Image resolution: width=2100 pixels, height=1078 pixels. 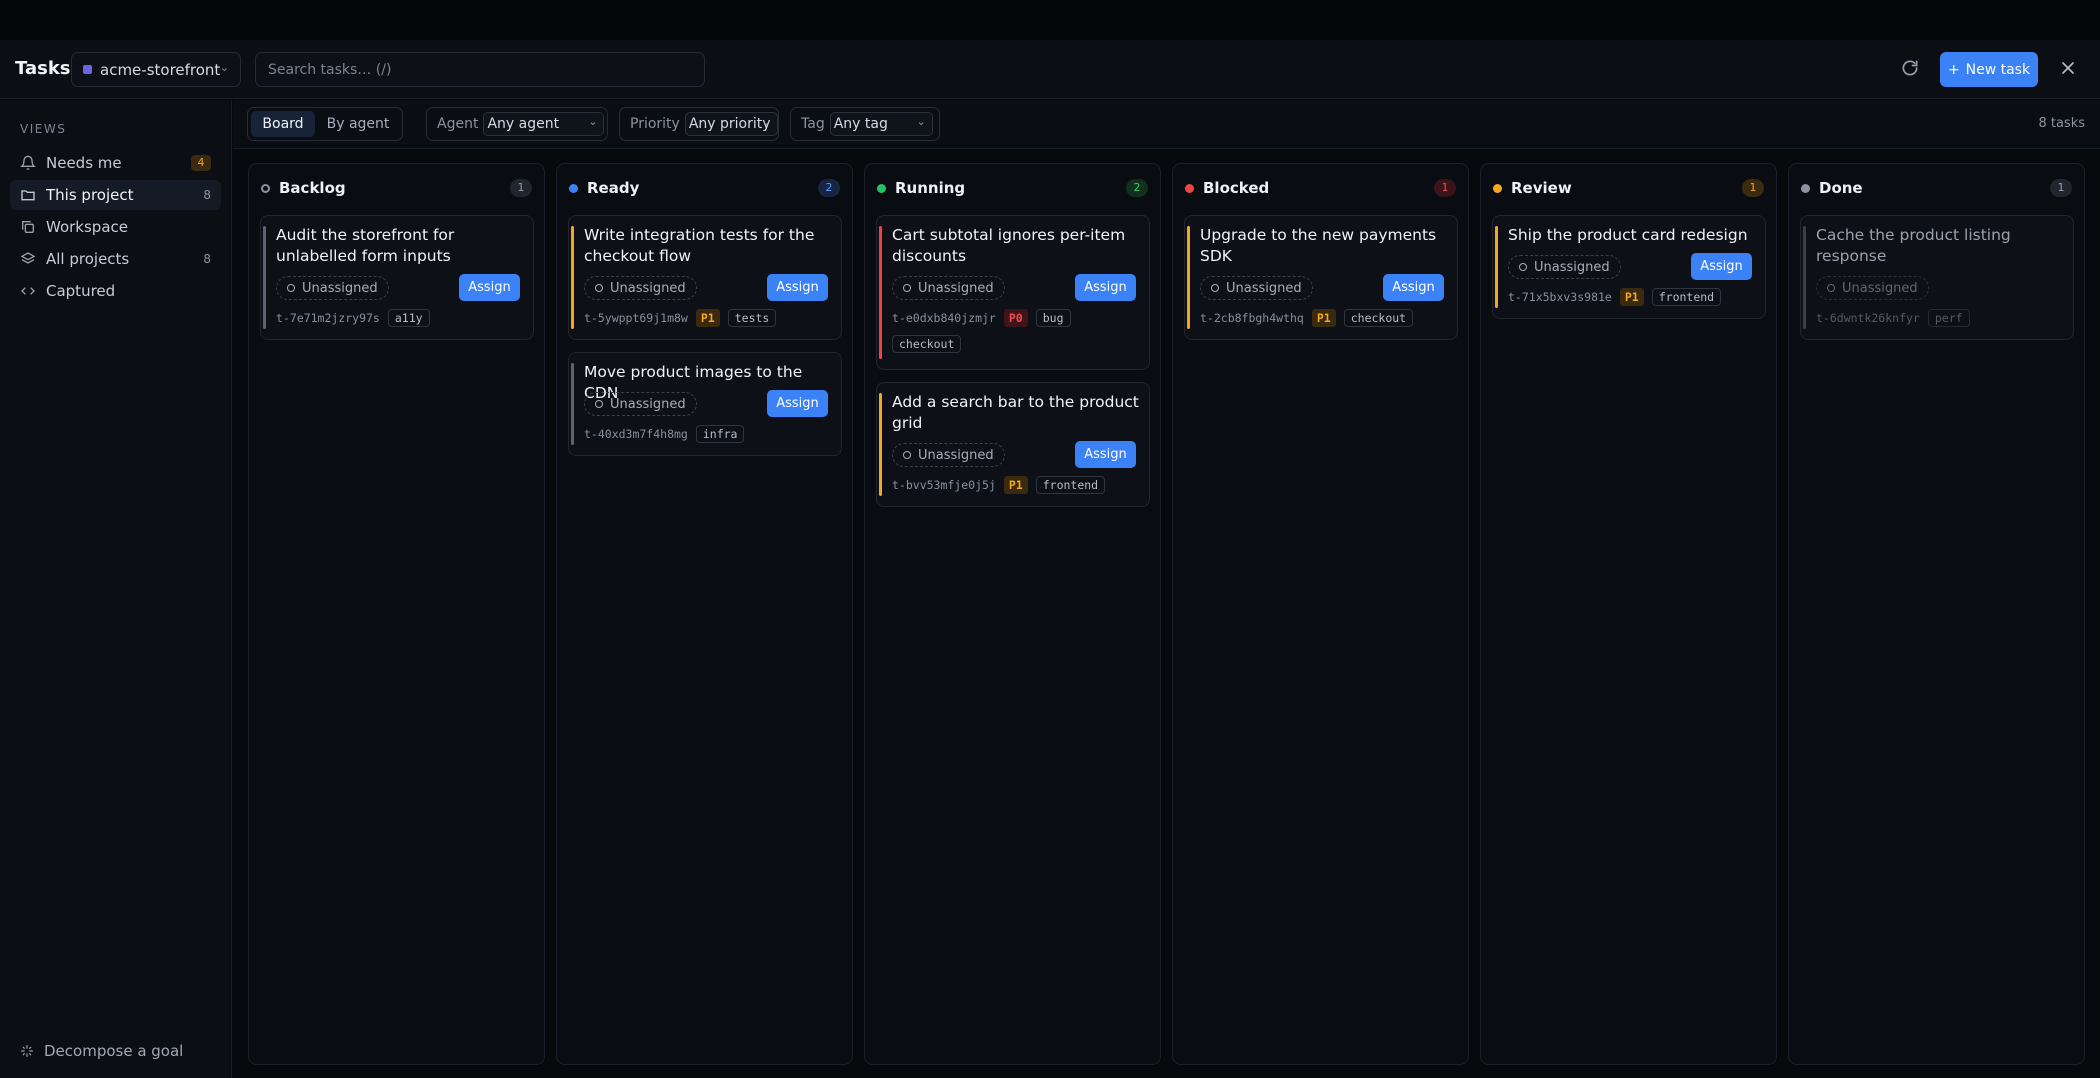 What do you see at coordinates (1053, 318) in the screenshot?
I see `tag-chip: bug` at bounding box center [1053, 318].